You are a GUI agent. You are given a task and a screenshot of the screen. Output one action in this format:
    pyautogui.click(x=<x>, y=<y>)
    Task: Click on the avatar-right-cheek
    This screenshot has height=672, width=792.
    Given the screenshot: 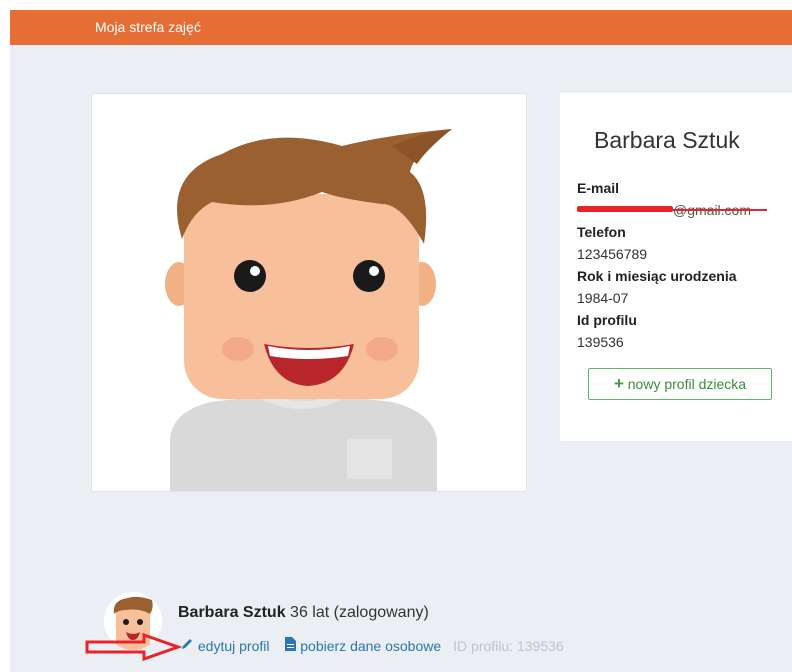 What is the action you would take?
    pyautogui.click(x=382, y=349)
    